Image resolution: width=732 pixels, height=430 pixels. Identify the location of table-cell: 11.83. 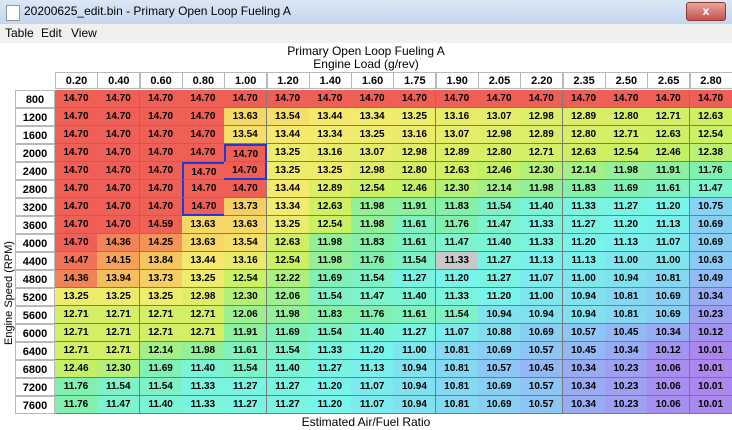
(457, 207).